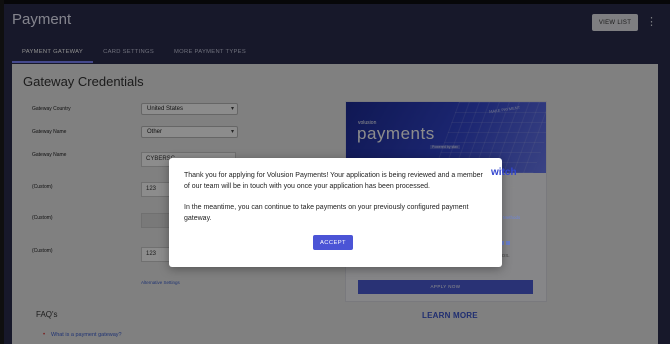  I want to click on promo-subtext-partial: eebody, so click(510, 186).